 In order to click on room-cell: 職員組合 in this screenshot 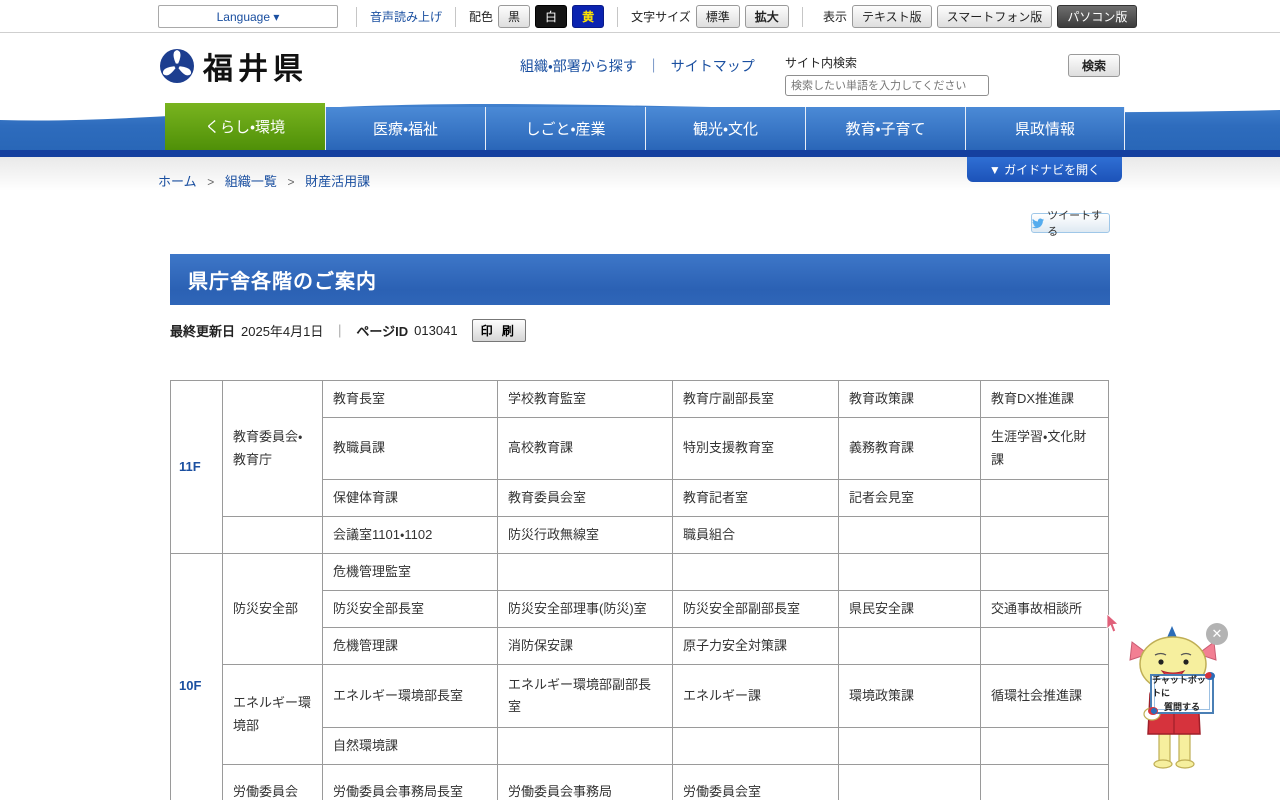, I will do `click(755, 535)`.